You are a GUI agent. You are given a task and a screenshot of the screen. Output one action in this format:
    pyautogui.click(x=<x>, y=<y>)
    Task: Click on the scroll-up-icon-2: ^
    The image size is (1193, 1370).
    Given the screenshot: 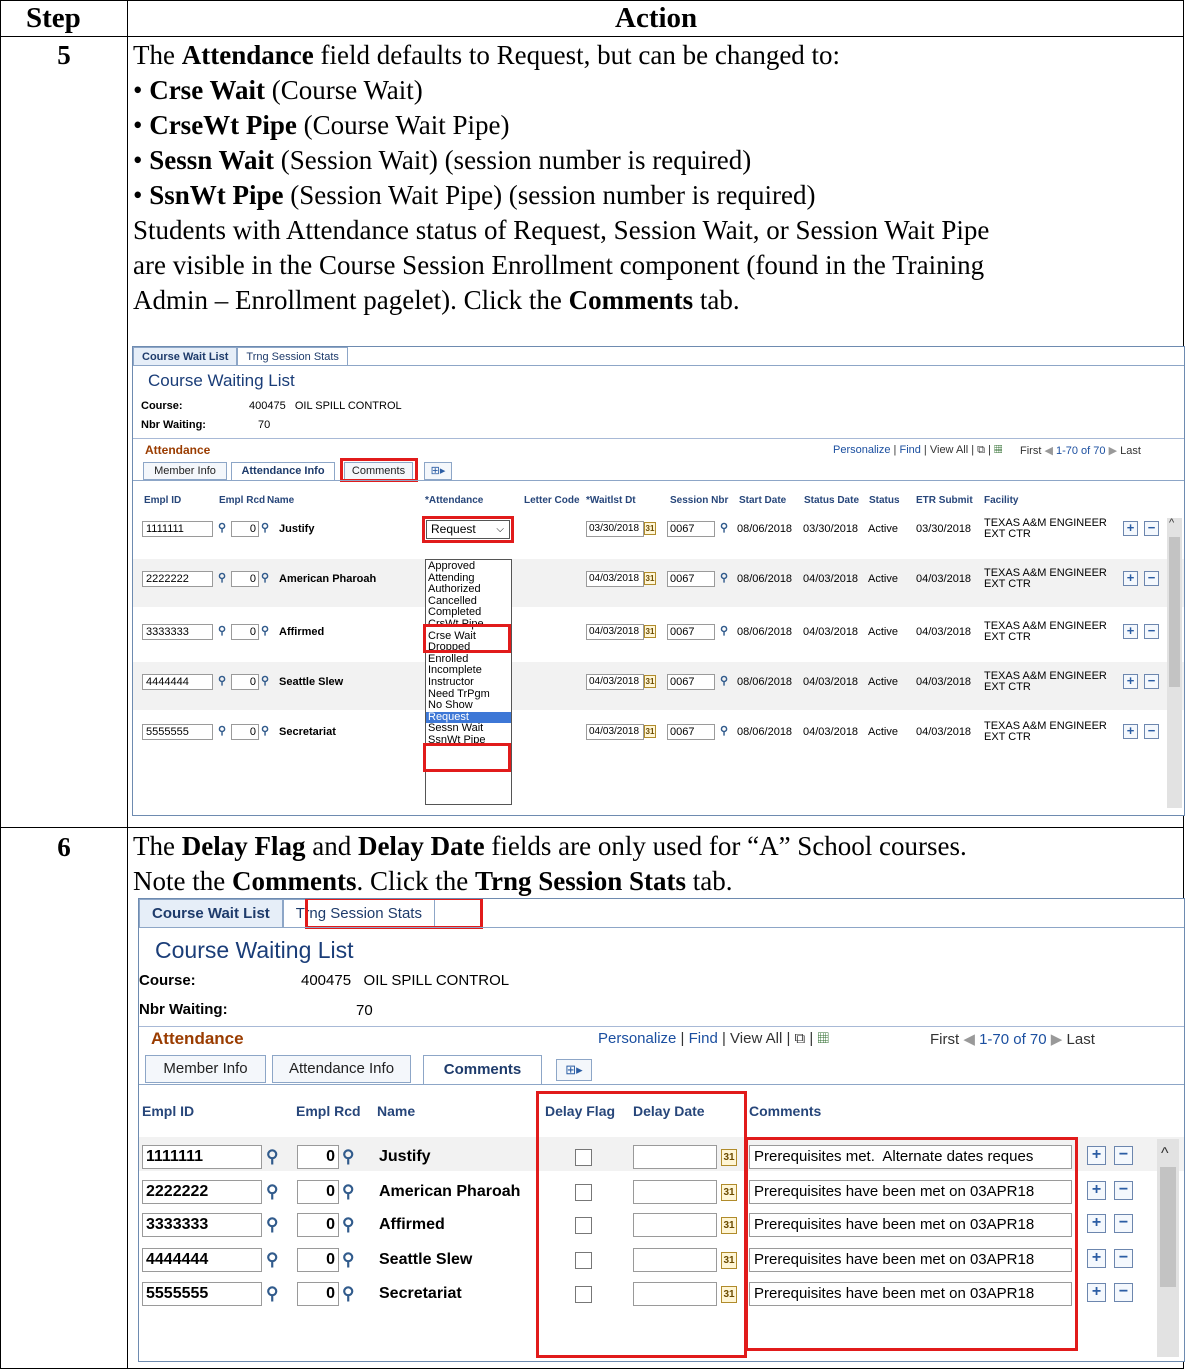 What is the action you would take?
    pyautogui.click(x=1165, y=1154)
    